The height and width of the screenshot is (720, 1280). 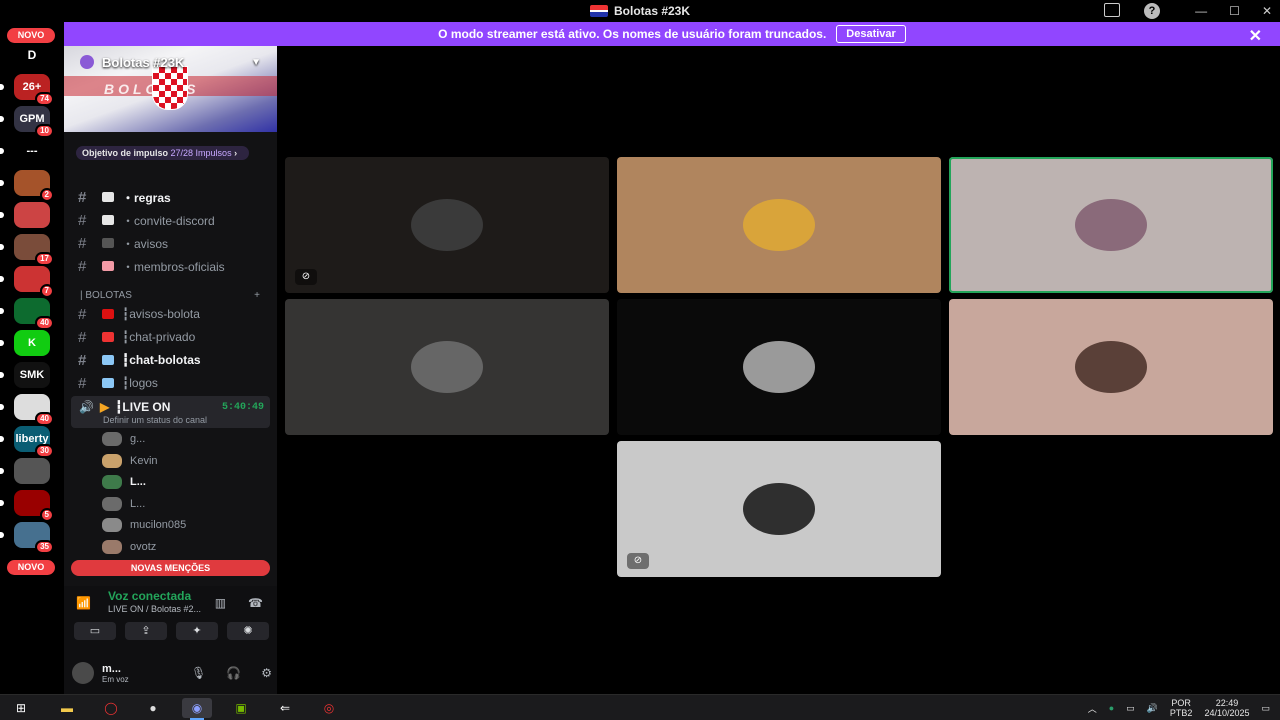 I want to click on noise-suppression-icon: ▥, so click(x=220, y=603).